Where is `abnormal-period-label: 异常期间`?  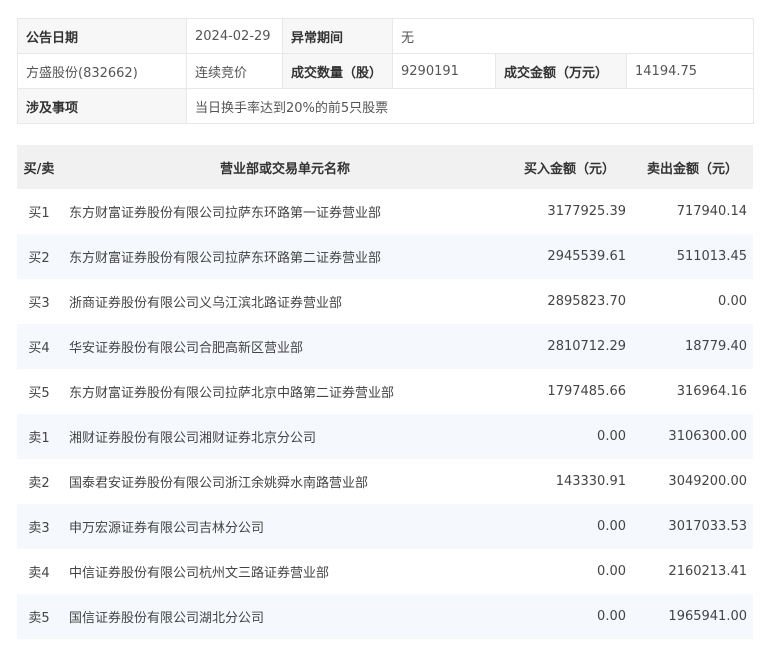 abnormal-period-label: 异常期间 is located at coordinates (337, 36).